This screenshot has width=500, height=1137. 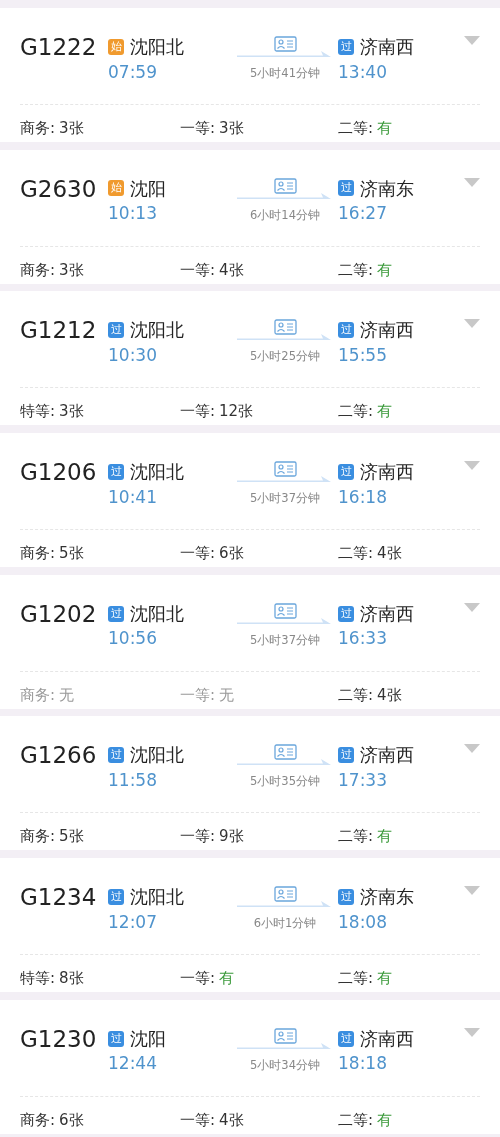 I want to click on time-text: 17:33, so click(x=362, y=781).